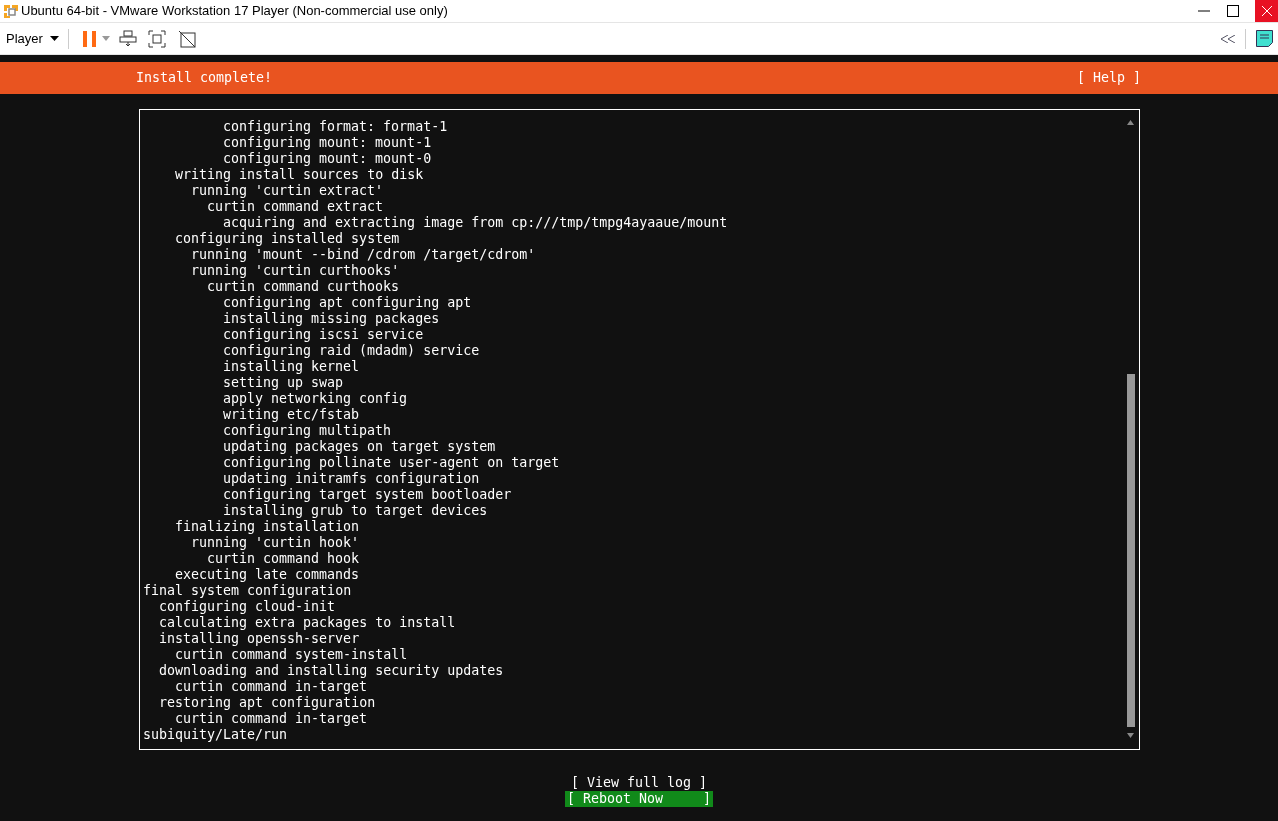 The image size is (1278, 821). I want to click on log-line: executing late commands, so click(267, 575).